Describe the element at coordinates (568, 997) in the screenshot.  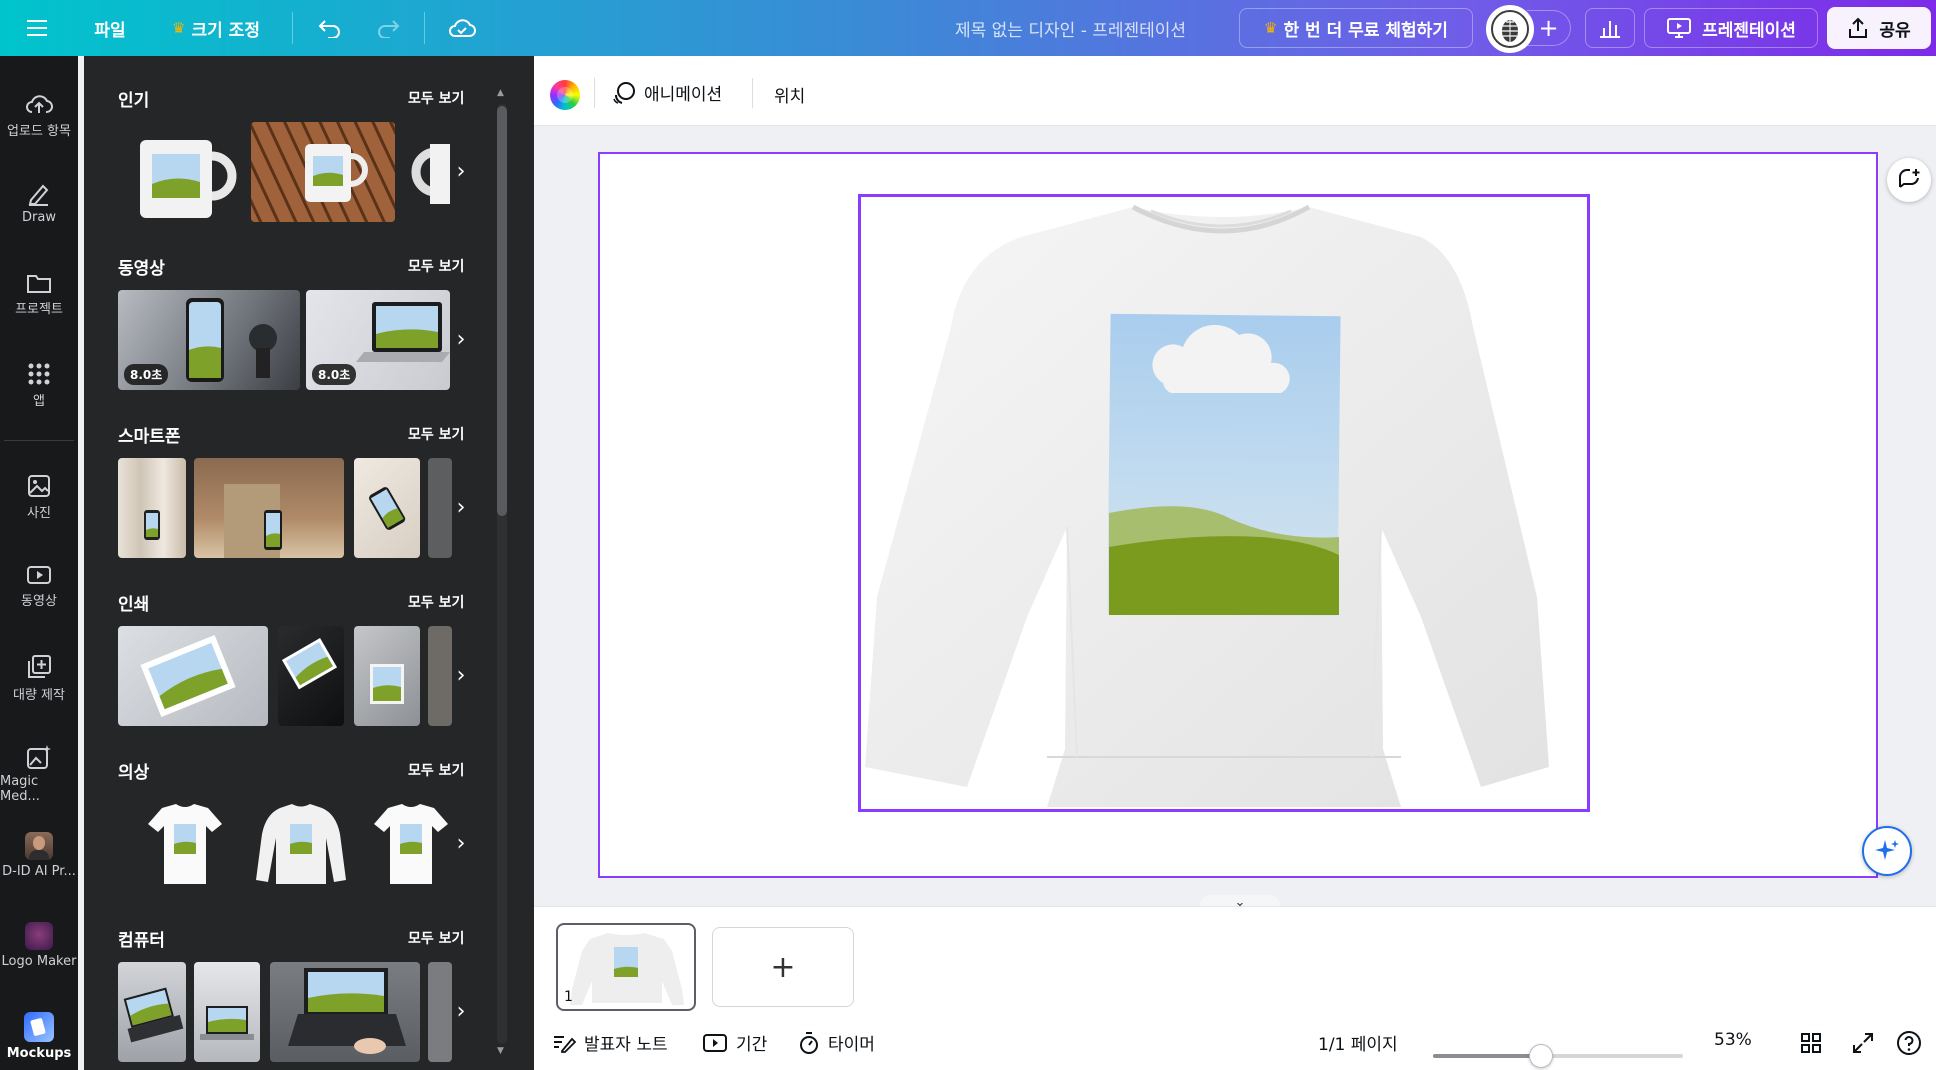
I see `page-number: 1` at that location.